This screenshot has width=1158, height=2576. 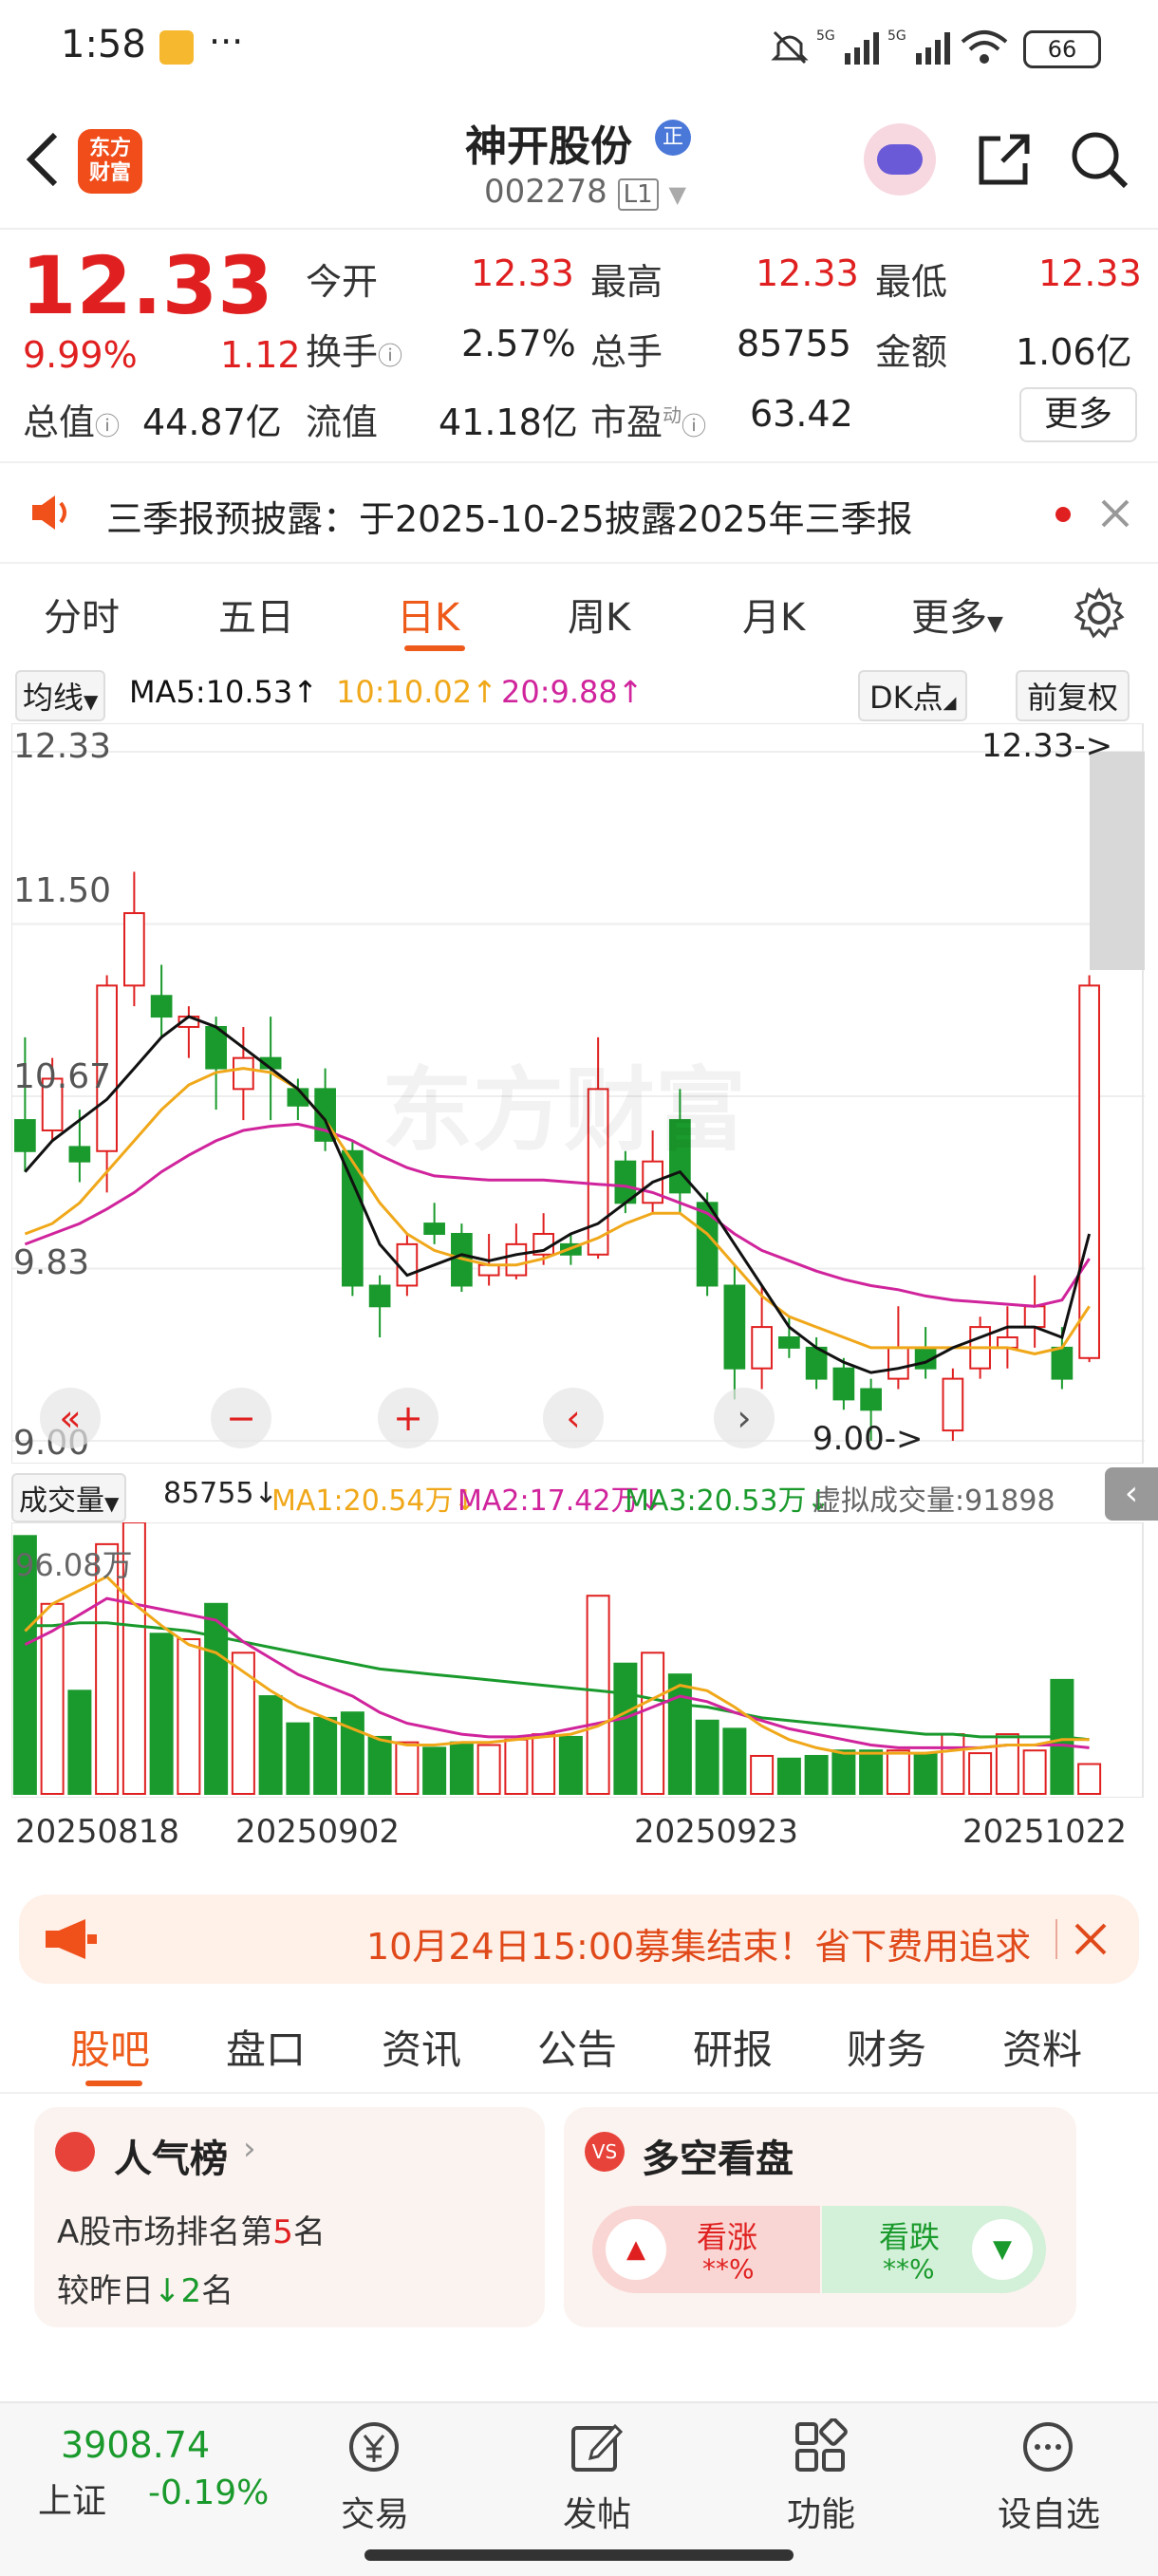 I want to click on rewind-button: «, so click(x=70, y=1418).